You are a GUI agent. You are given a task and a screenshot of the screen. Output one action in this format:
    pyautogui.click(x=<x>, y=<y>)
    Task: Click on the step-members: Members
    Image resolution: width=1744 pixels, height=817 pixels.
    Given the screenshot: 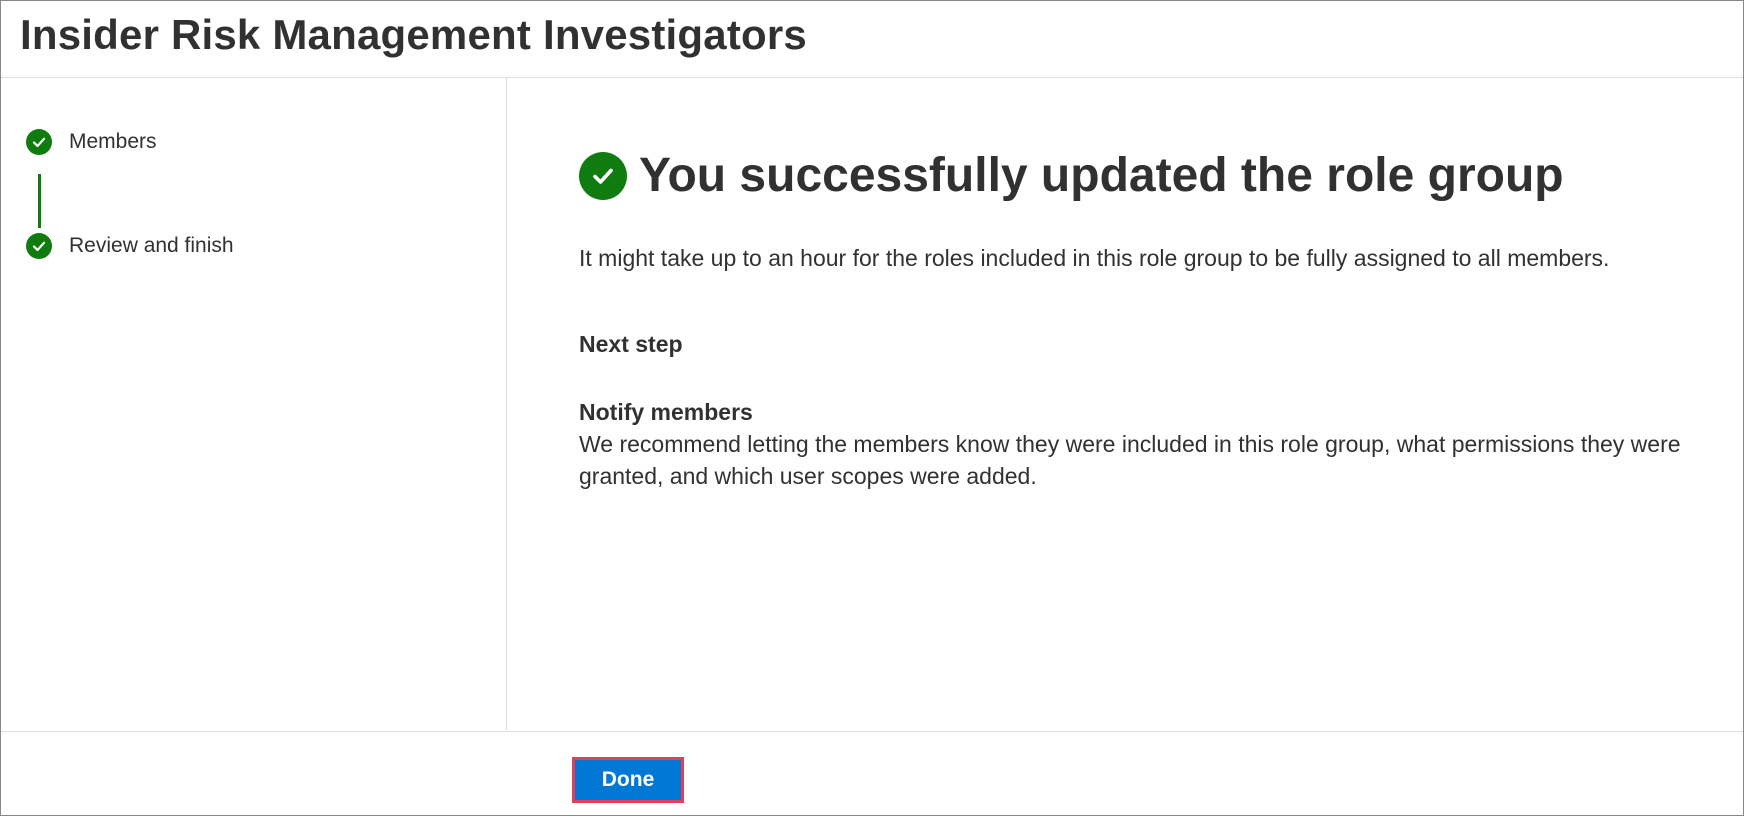 What is the action you would take?
    pyautogui.click(x=91, y=142)
    